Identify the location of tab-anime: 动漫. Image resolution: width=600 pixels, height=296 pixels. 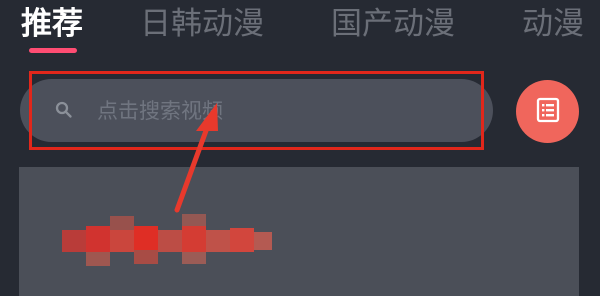
(561, 24).